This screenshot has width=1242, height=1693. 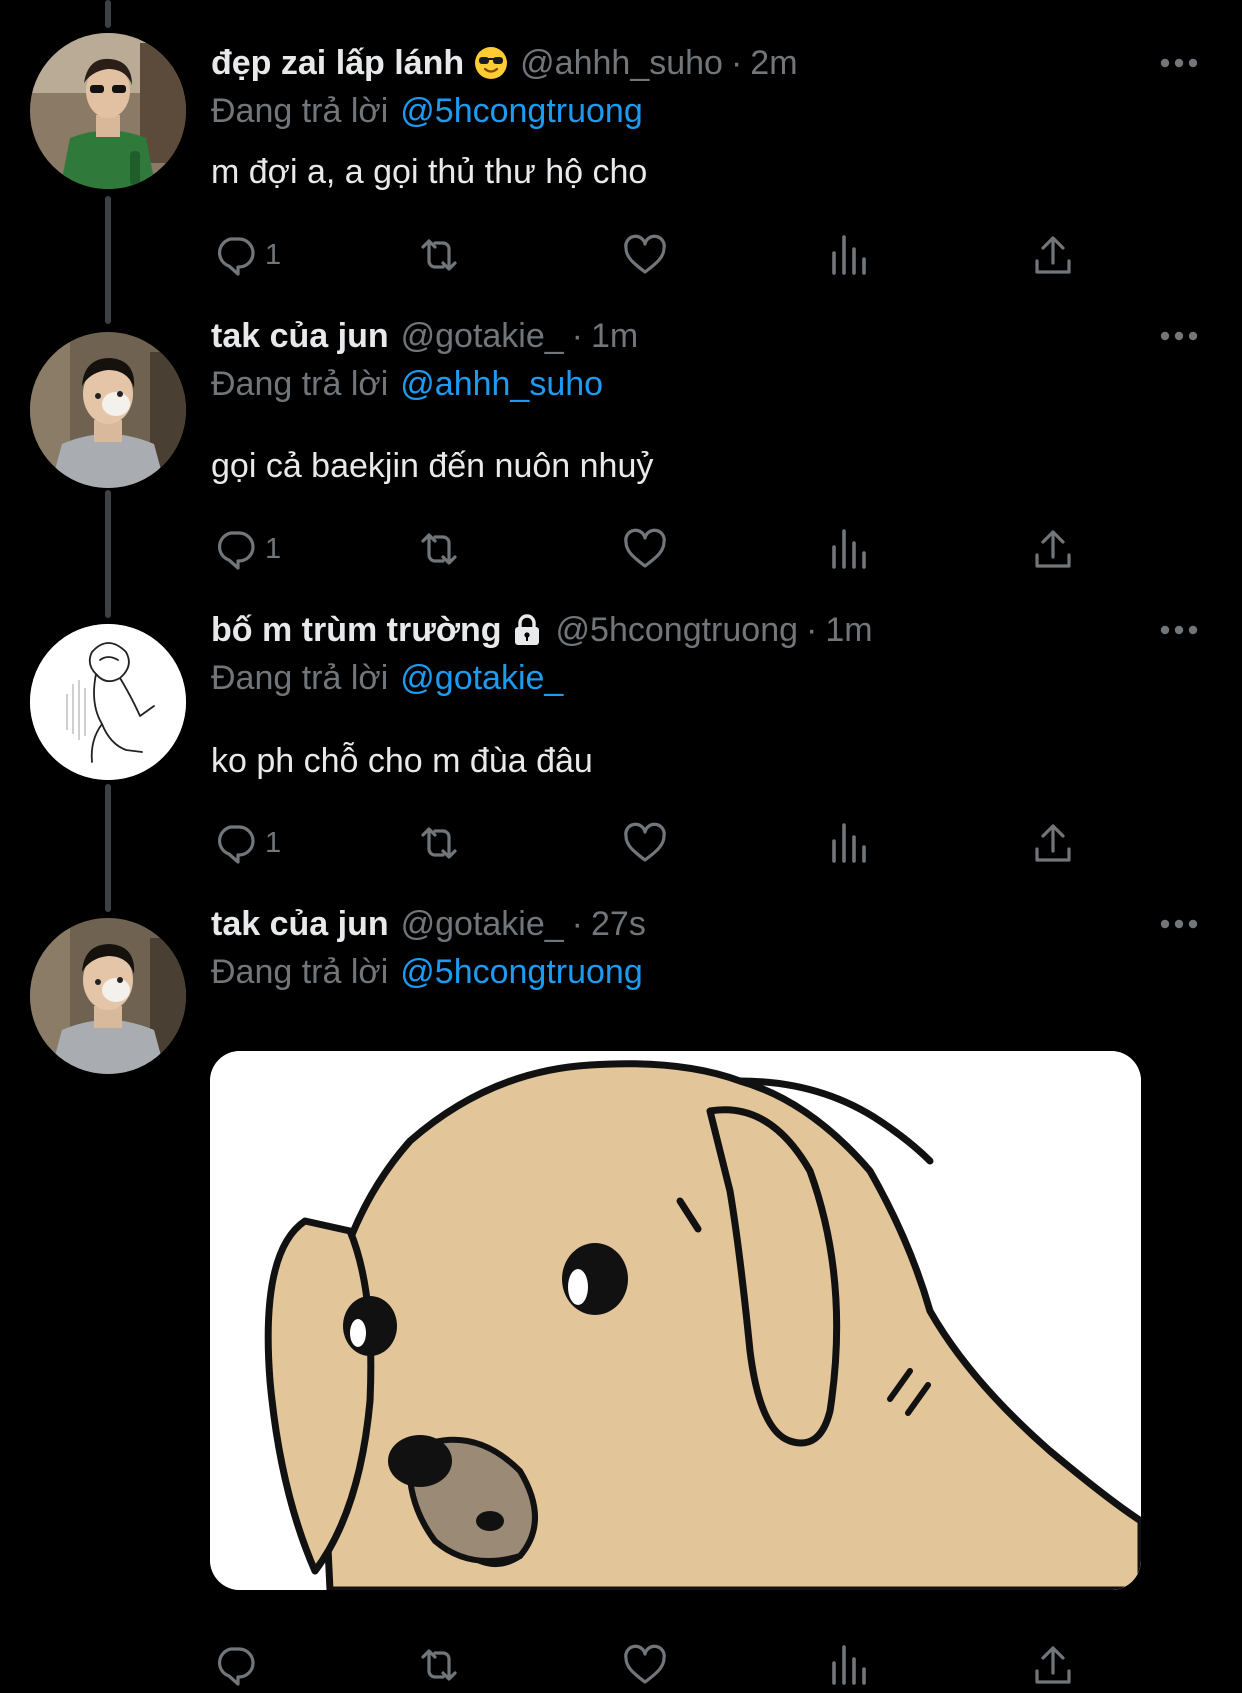 I want to click on sunglasses-emoji-icon, so click(x=491, y=63).